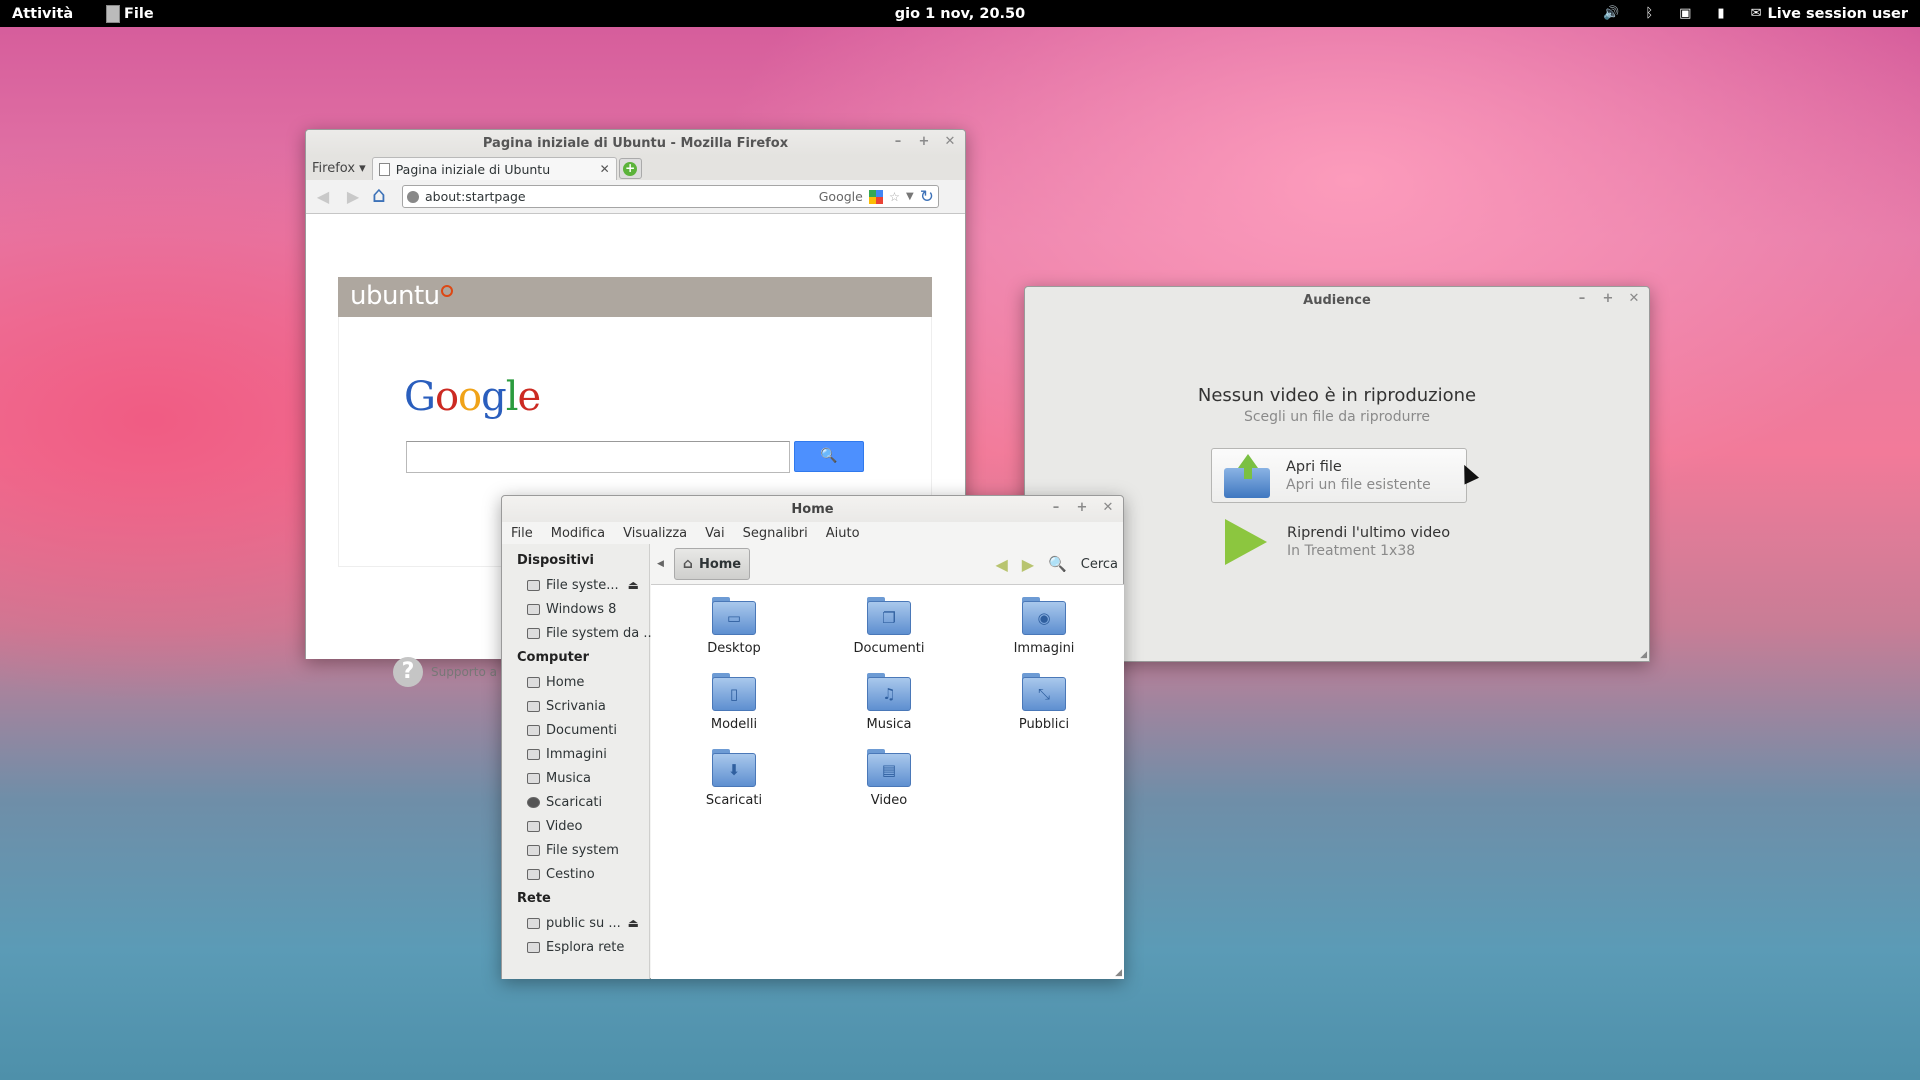  Describe the element at coordinates (720, 564) in the screenshot. I see `breadcrumb-label: Home` at that location.